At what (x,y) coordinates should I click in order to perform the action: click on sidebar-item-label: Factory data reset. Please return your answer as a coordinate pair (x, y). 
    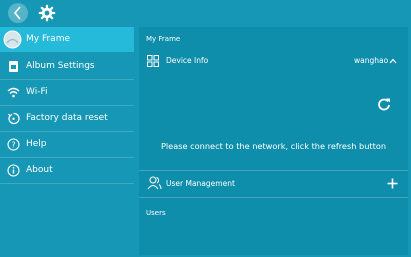
    Looking at the image, I should click on (67, 118).